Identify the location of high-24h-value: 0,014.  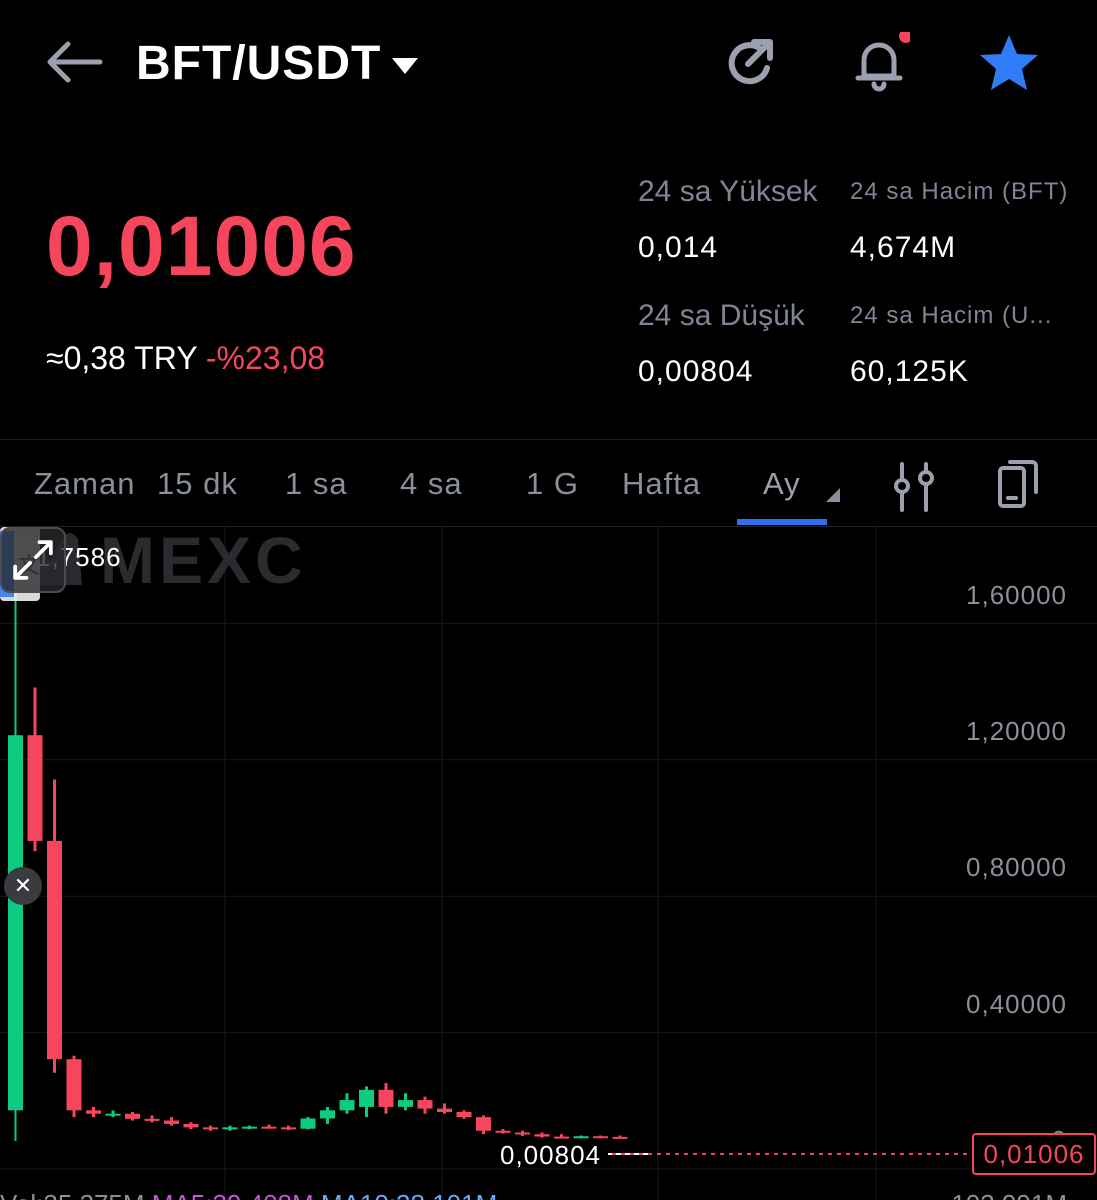
(678, 247).